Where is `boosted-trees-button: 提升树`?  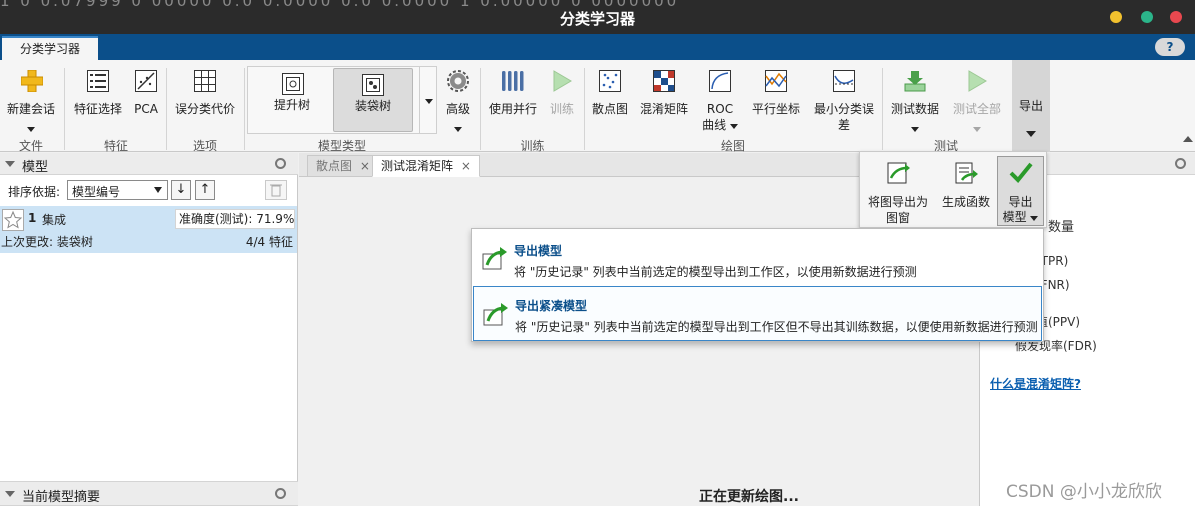 boosted-trees-button: 提升树 is located at coordinates (292, 100).